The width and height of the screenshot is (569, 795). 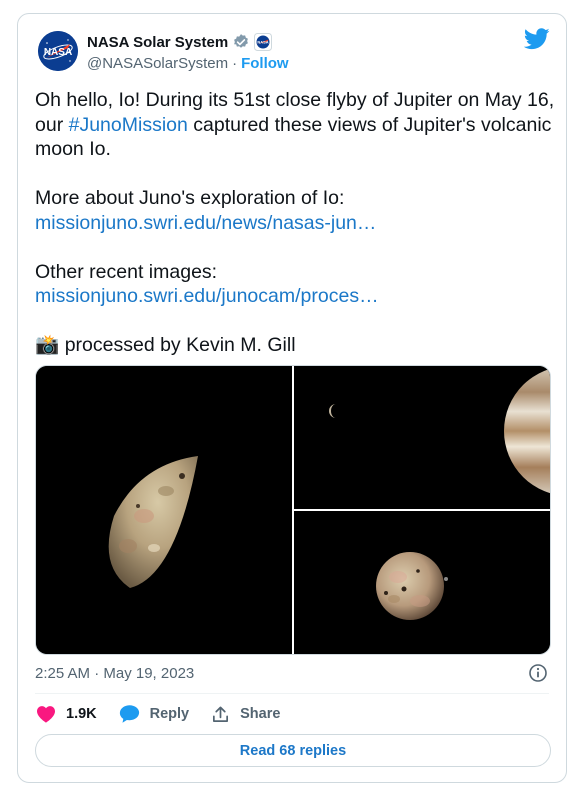 I want to click on twitter-bird-icon, so click(x=536, y=41).